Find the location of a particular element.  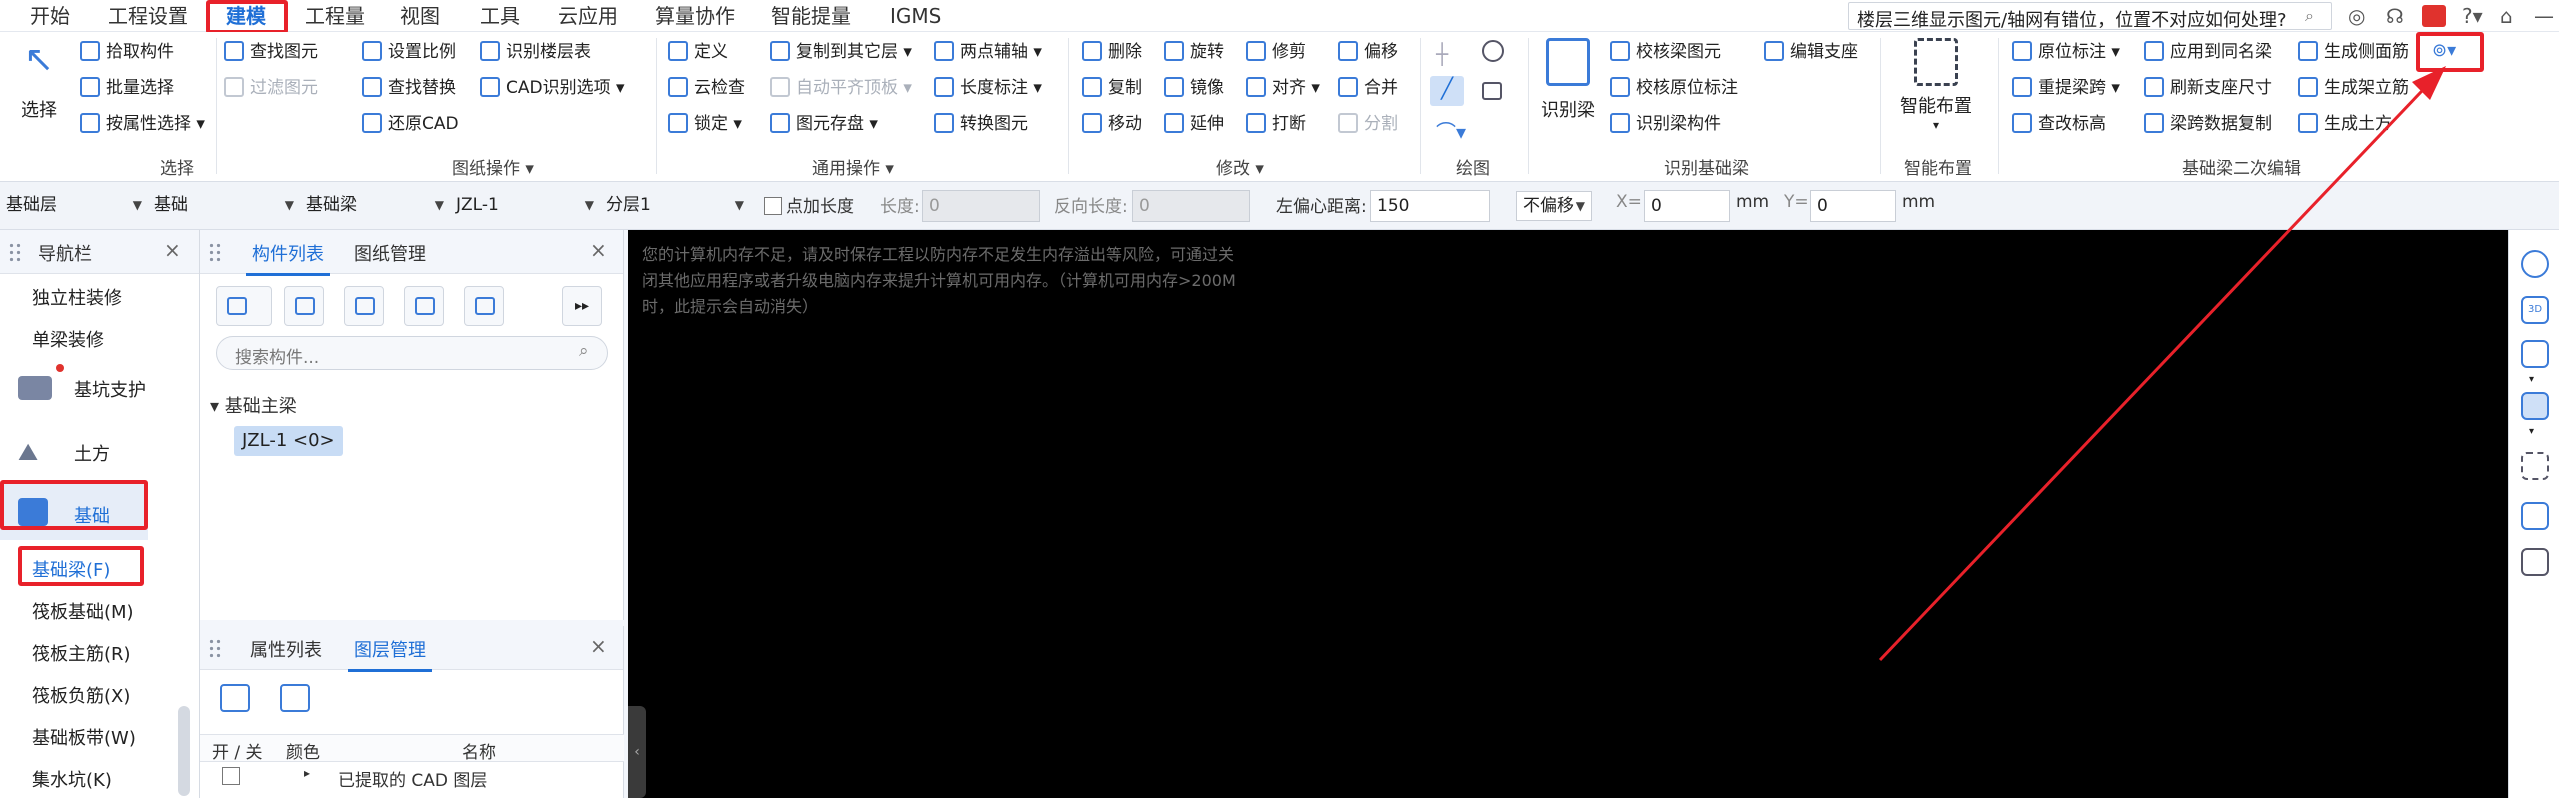

cube-view-icon is located at coordinates (2535, 354).